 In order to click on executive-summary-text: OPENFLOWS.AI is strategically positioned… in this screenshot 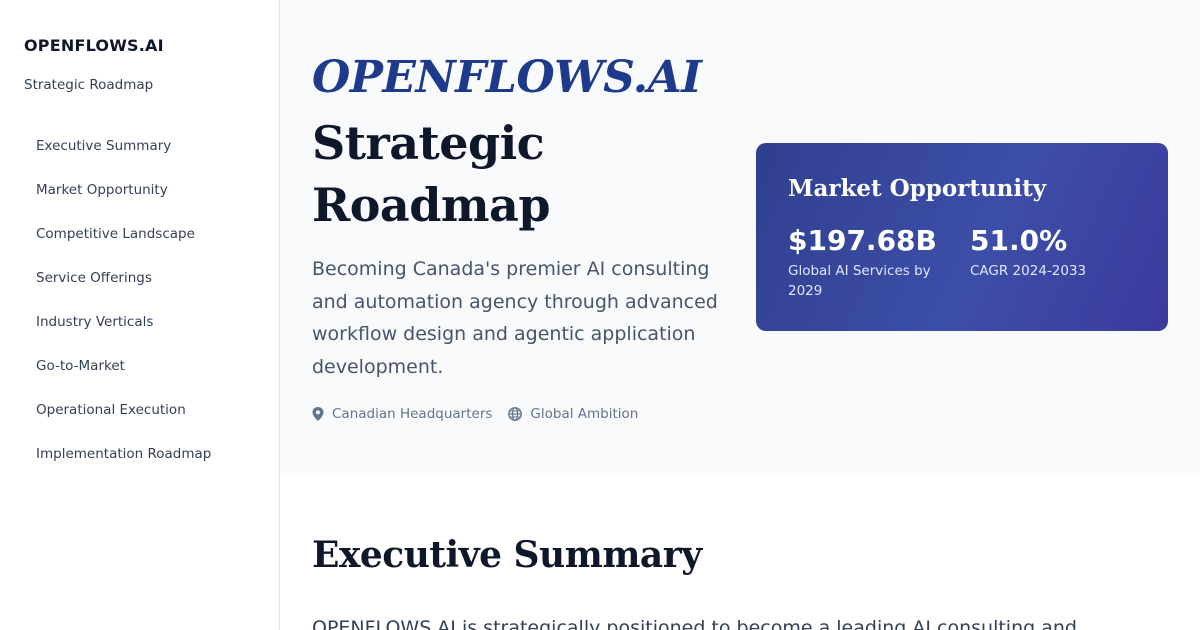, I will do `click(694, 623)`.